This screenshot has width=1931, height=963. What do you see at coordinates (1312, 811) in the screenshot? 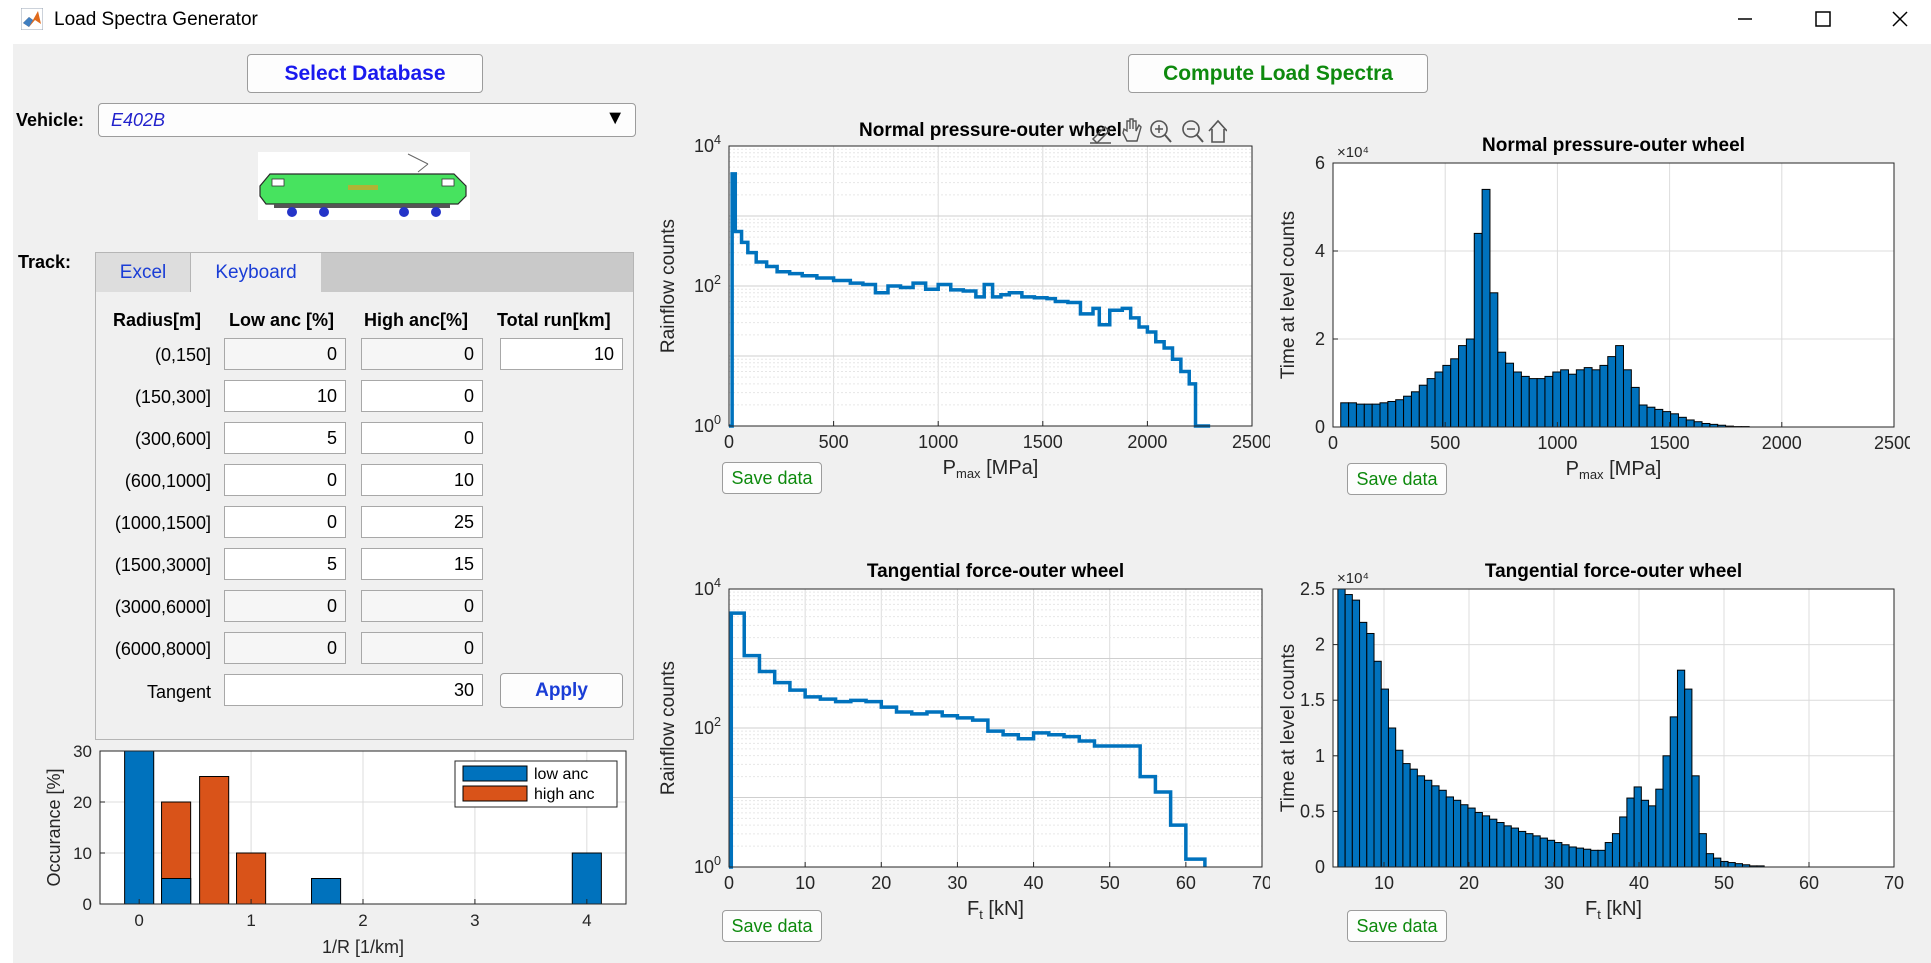
I see `y-tick-label: 0.5` at bounding box center [1312, 811].